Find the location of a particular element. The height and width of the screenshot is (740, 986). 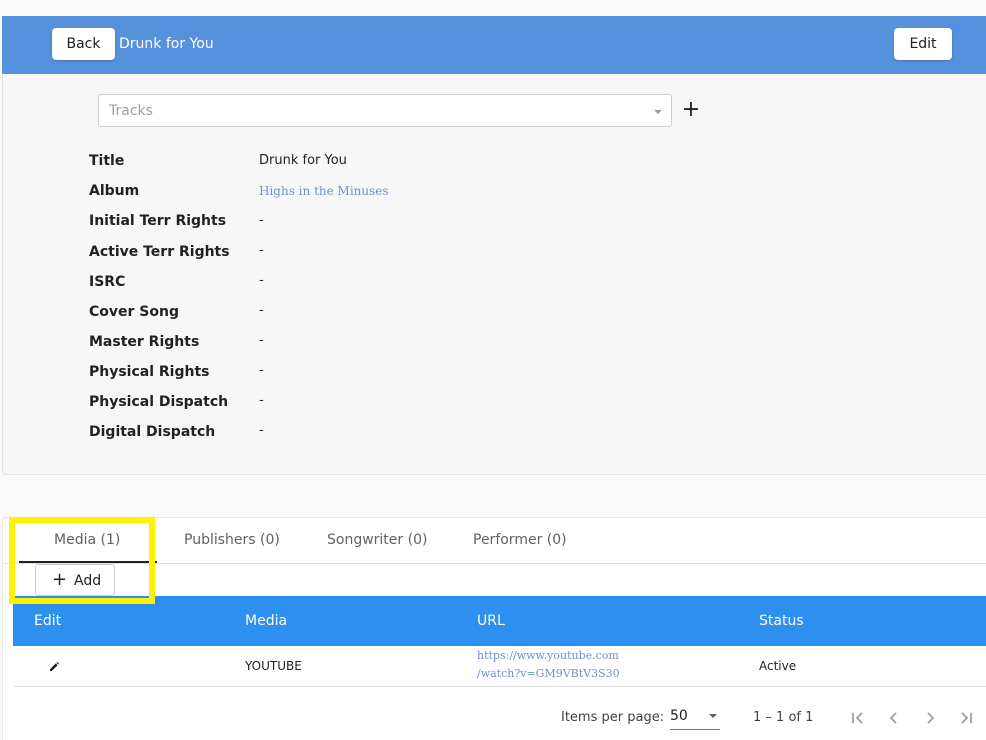

field-label-cover-song: Cover Song is located at coordinates (134, 312).